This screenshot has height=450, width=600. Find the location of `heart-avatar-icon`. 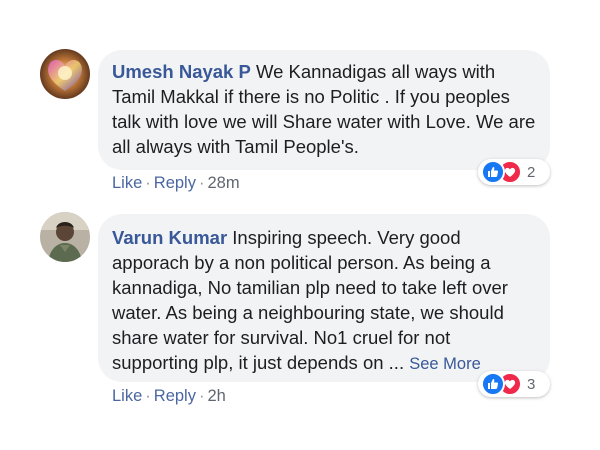

heart-avatar-icon is located at coordinates (65, 74).